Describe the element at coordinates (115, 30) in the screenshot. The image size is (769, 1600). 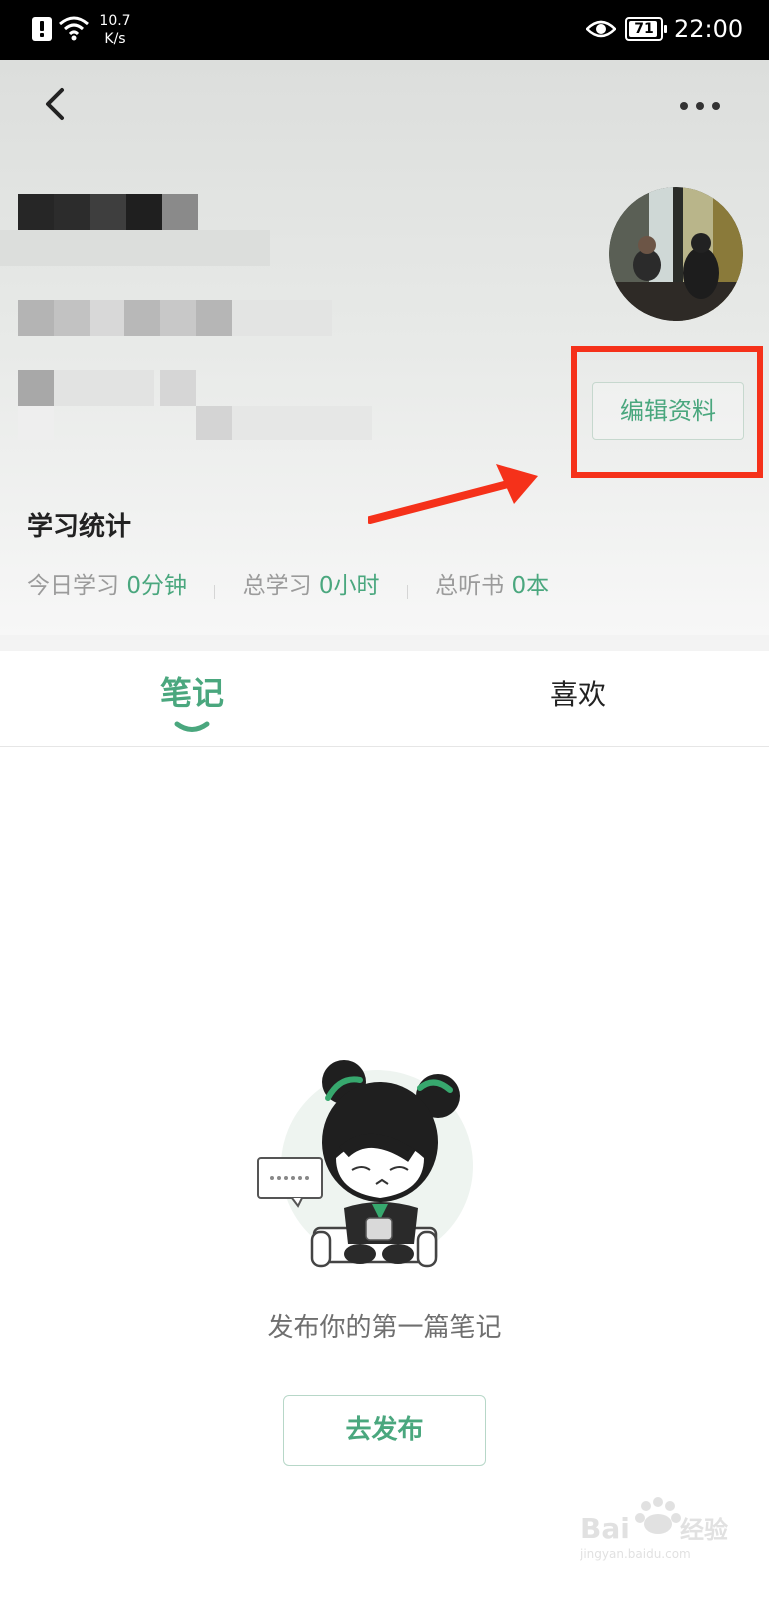
I see `network-speed: 10.7 K/s` at that location.